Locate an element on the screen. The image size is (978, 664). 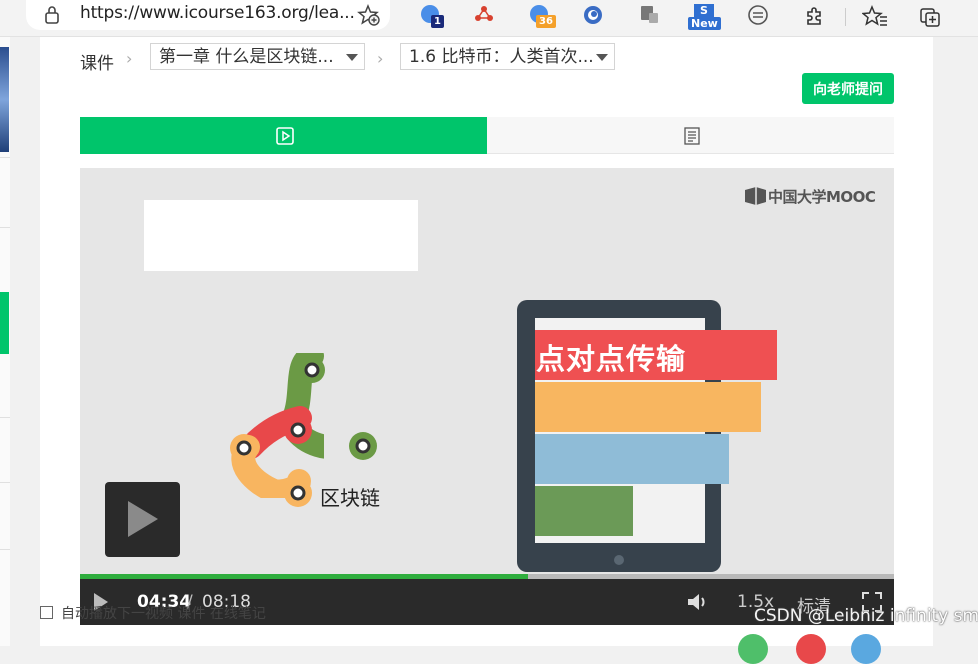
tab-document is located at coordinates (690, 135).